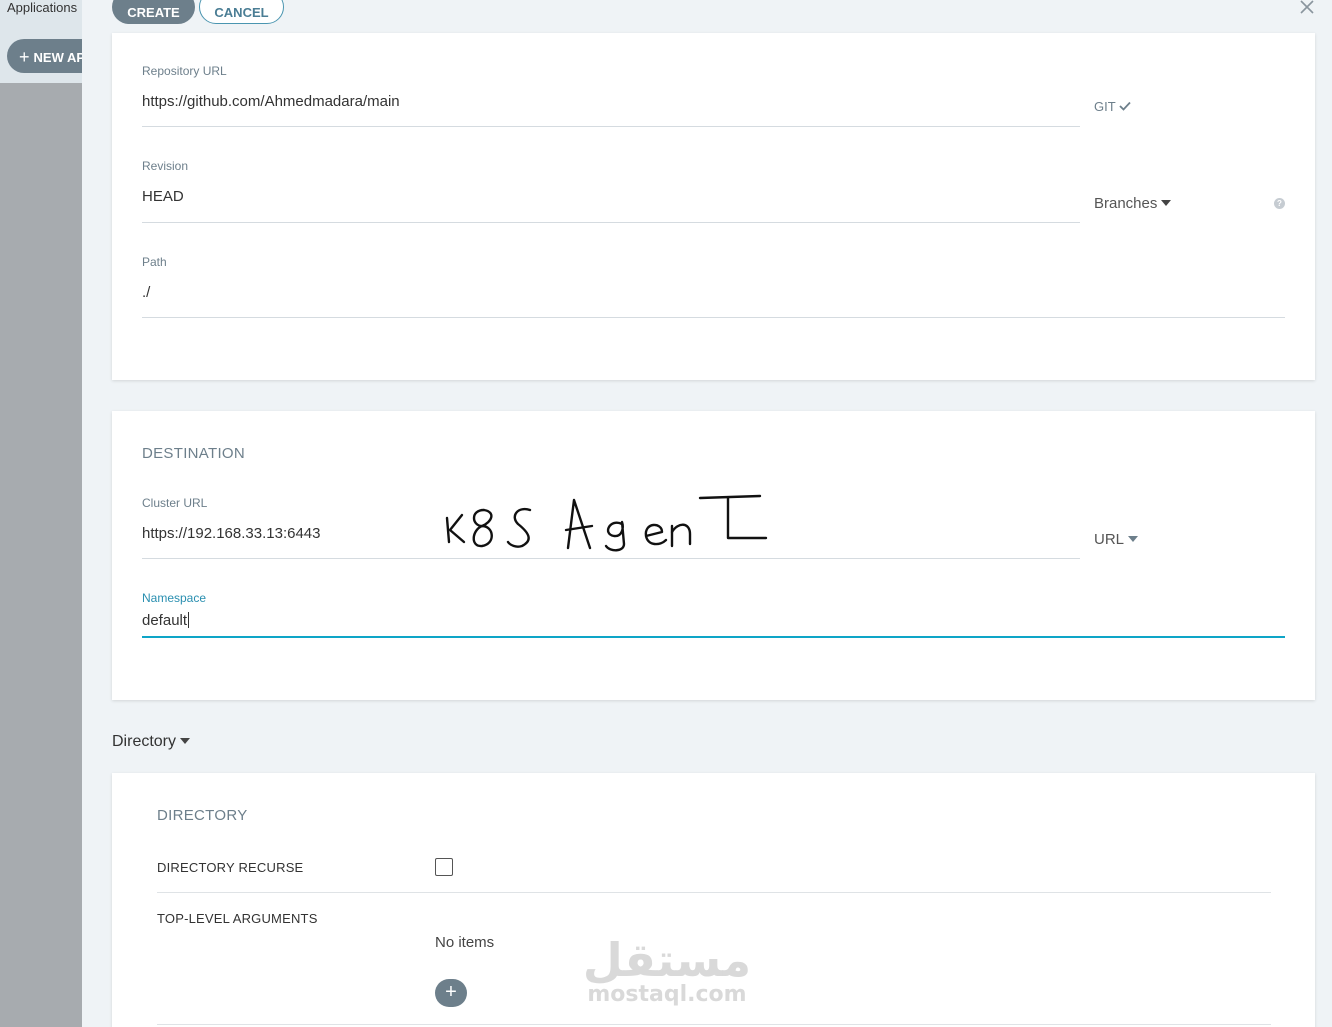 This screenshot has height=1027, width=1332. Describe the element at coordinates (184, 71) in the screenshot. I see `repo-url-label: Repository URL` at that location.